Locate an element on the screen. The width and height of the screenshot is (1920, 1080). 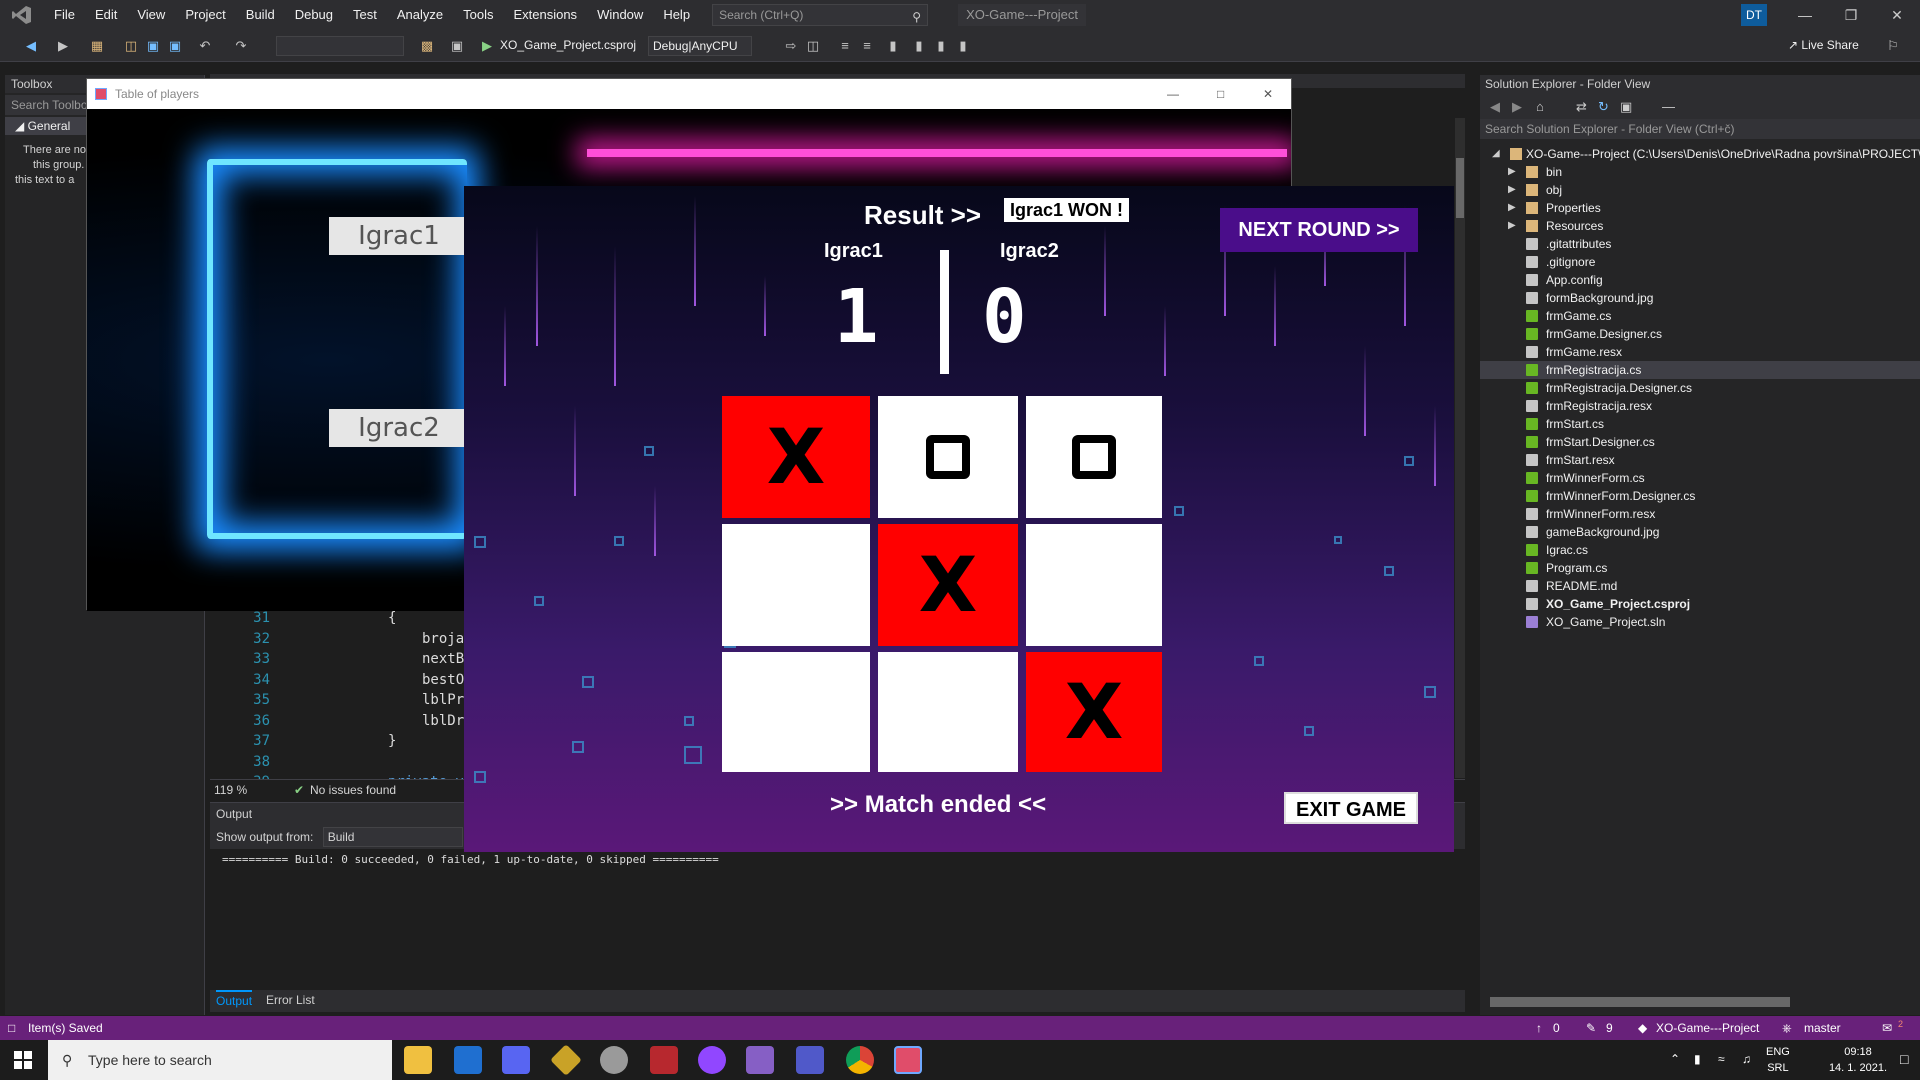
windows-start-icon is located at coordinates (23, 1060).